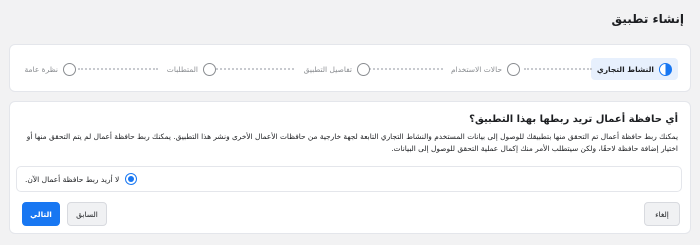 The width and height of the screenshot is (700, 245). Describe the element at coordinates (625, 69) in the screenshot. I see `step-label: النشاط التجاري` at that location.